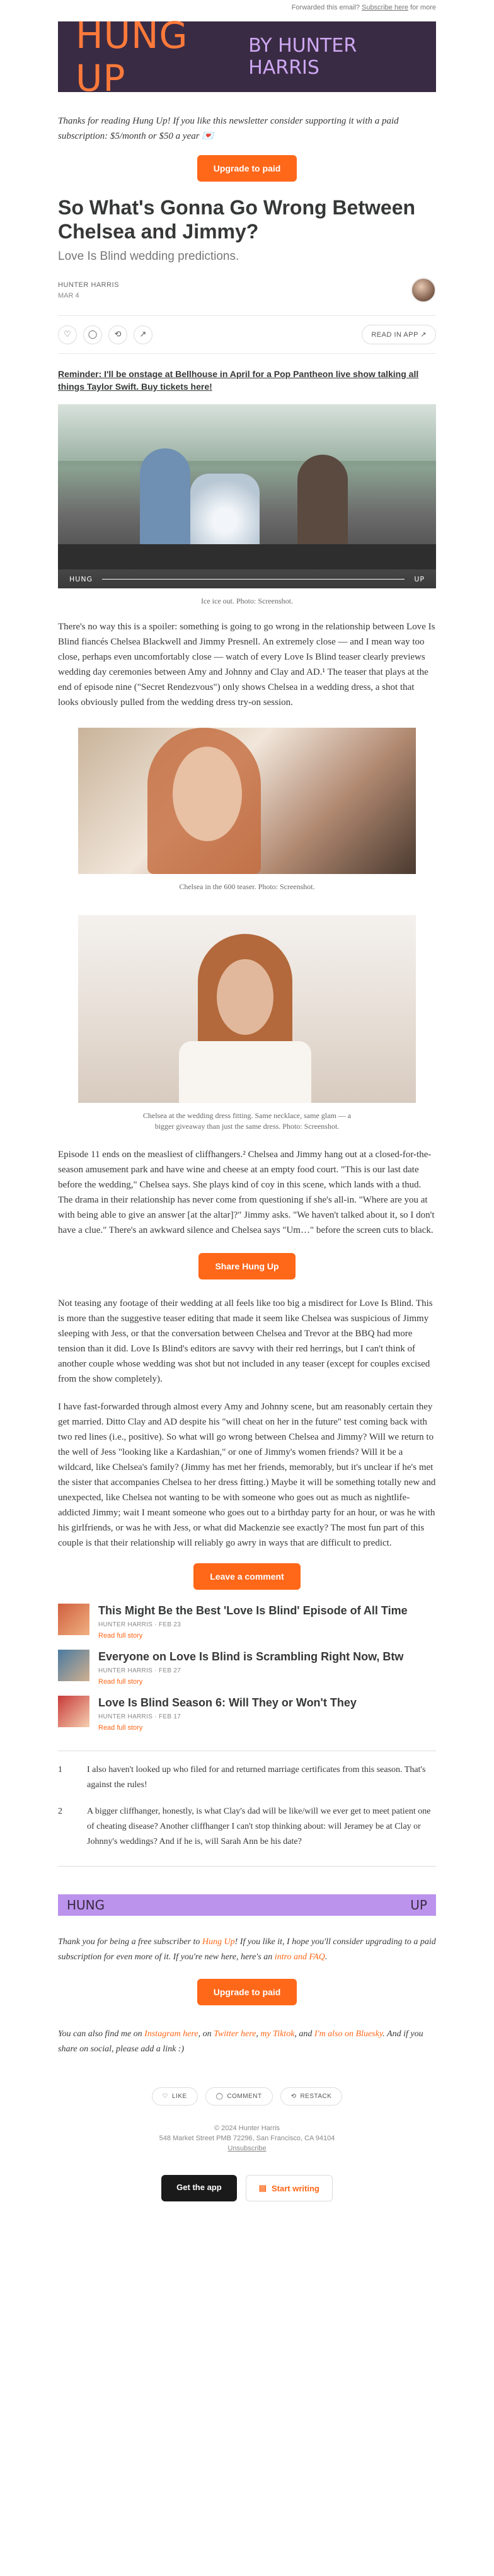 This screenshot has width=494, height=2576. What do you see at coordinates (419, 579) in the screenshot?
I see `image-overlay-up: UP` at bounding box center [419, 579].